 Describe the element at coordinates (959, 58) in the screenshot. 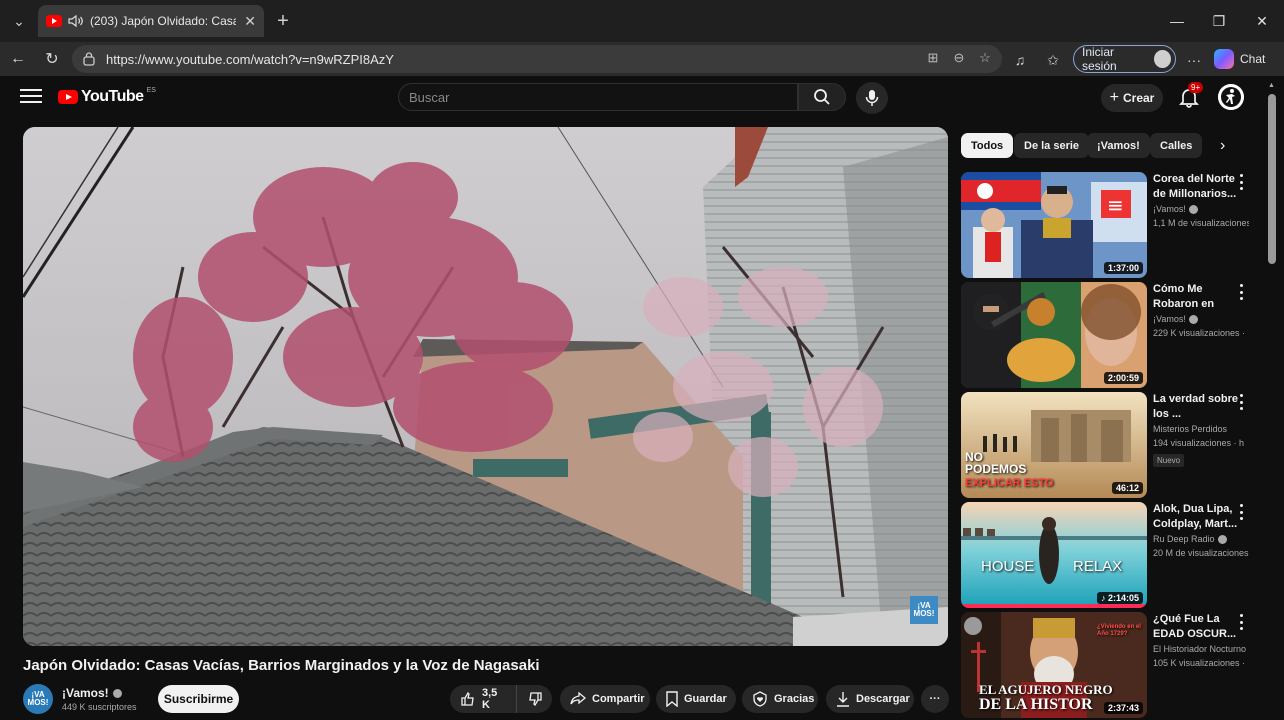

I see `zoom-icon: ⊖` at that location.